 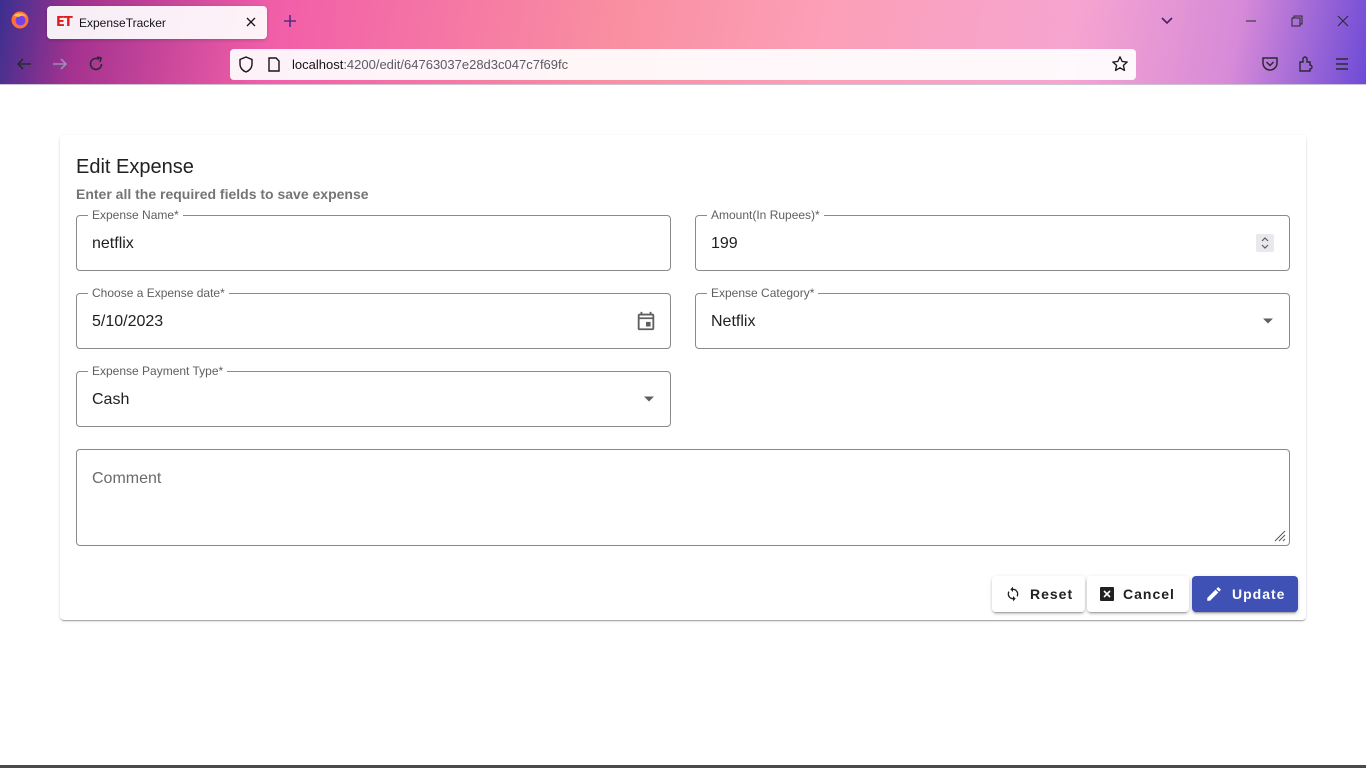 I want to click on forward-icon, so click(x=60, y=64).